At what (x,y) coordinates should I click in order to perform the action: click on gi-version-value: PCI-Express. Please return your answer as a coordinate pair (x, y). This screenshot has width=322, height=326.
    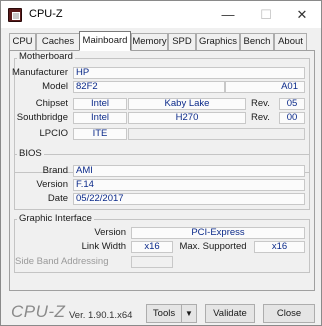
    Looking at the image, I should click on (218, 233).